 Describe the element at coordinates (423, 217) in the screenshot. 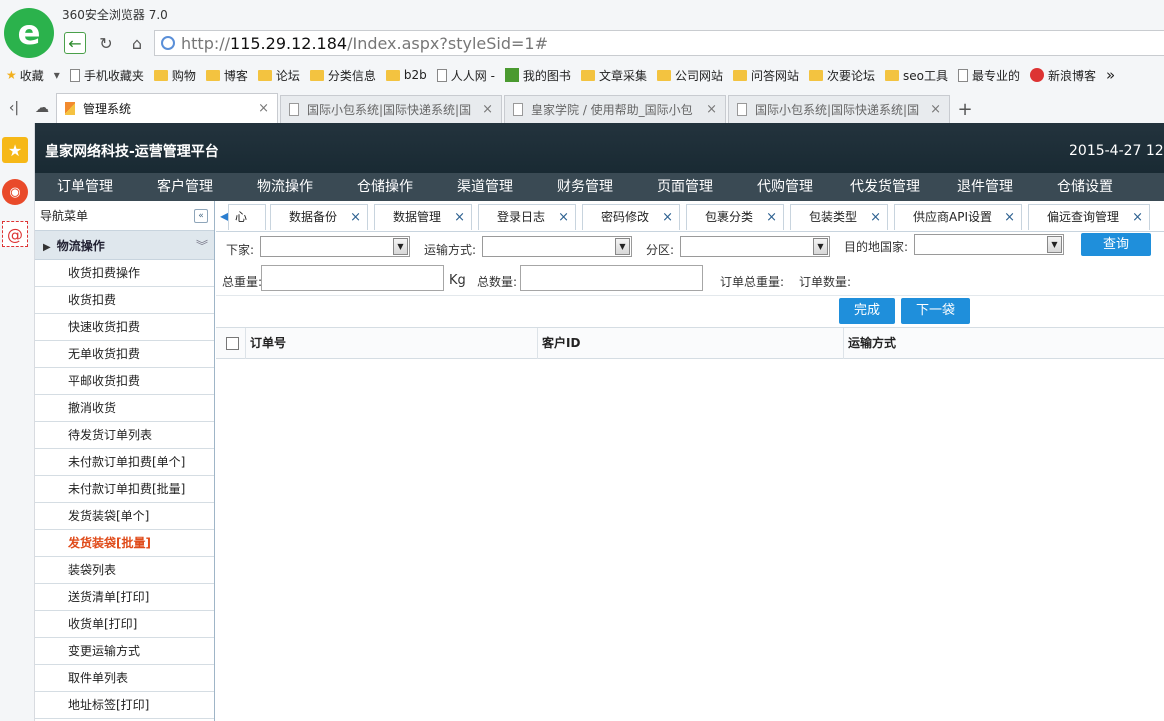

I see `content-tab: 数据管理 ×` at that location.